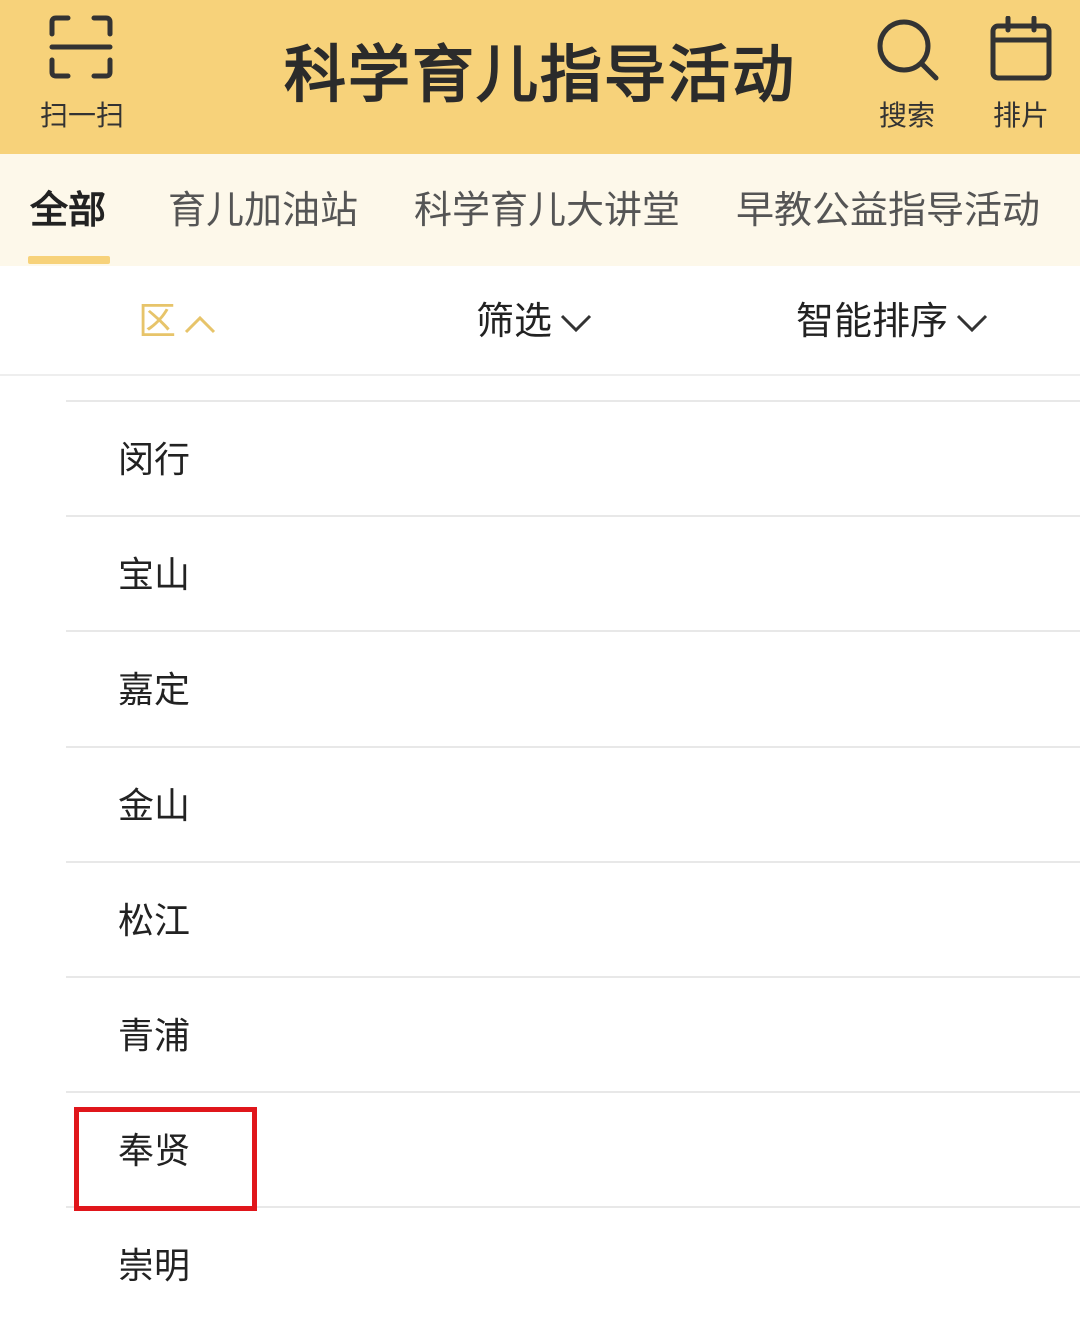  Describe the element at coordinates (154, 921) in the screenshot. I see `district-label: 松江` at that location.